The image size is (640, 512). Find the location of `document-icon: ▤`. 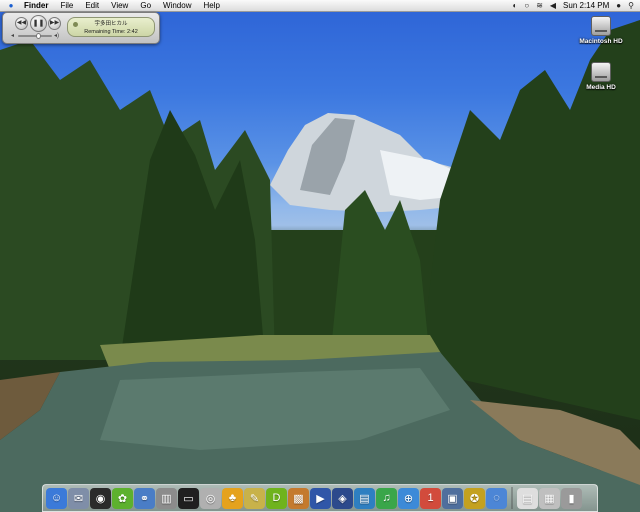

document-icon: ▤ is located at coordinates (527, 498).